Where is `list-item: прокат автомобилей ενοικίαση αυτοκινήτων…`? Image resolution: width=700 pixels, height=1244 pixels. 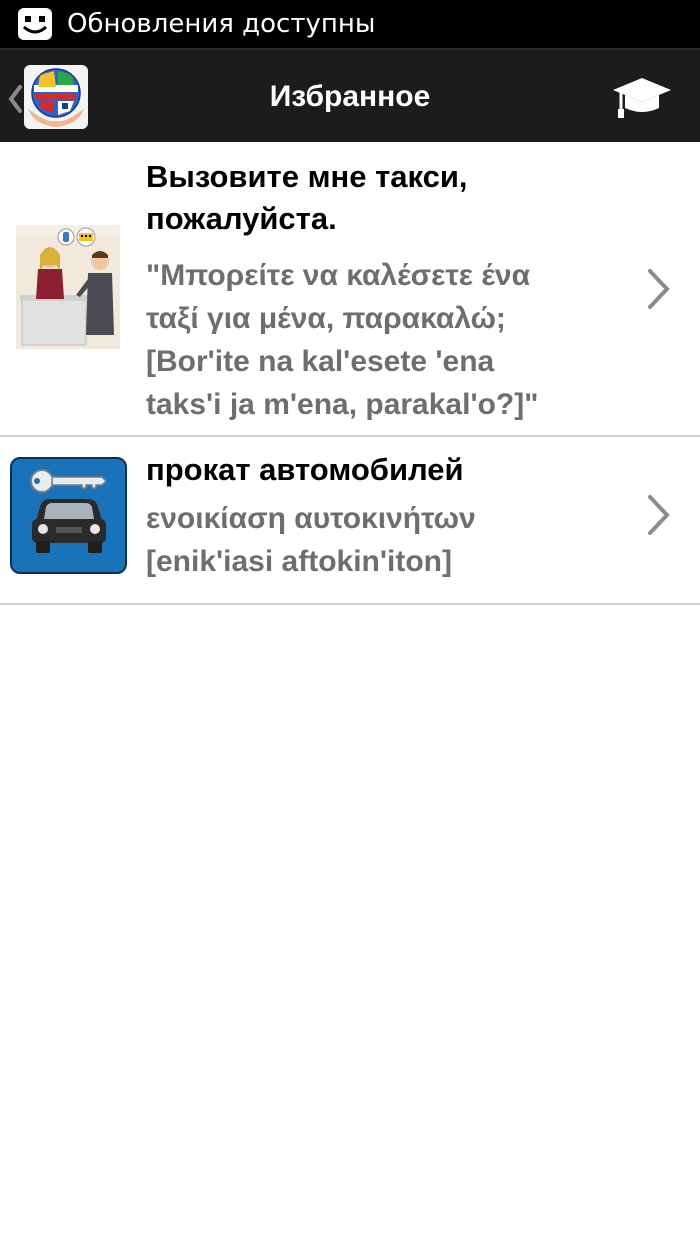
list-item: прокат автомобилей ενοικίαση αυτοκινήτων… is located at coordinates (350, 521).